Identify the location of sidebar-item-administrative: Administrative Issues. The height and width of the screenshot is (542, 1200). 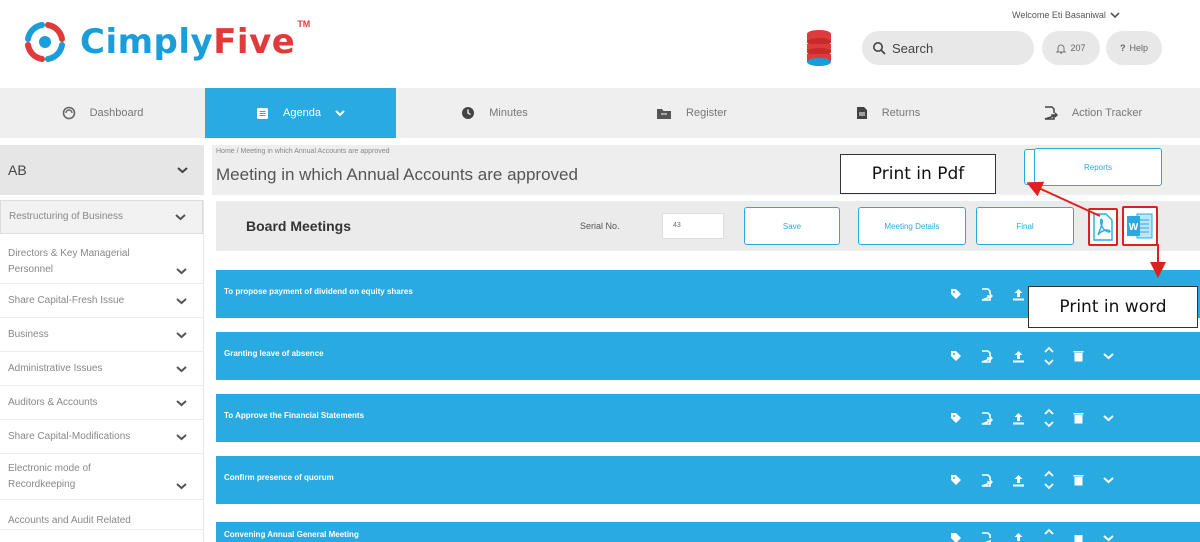
(101, 369).